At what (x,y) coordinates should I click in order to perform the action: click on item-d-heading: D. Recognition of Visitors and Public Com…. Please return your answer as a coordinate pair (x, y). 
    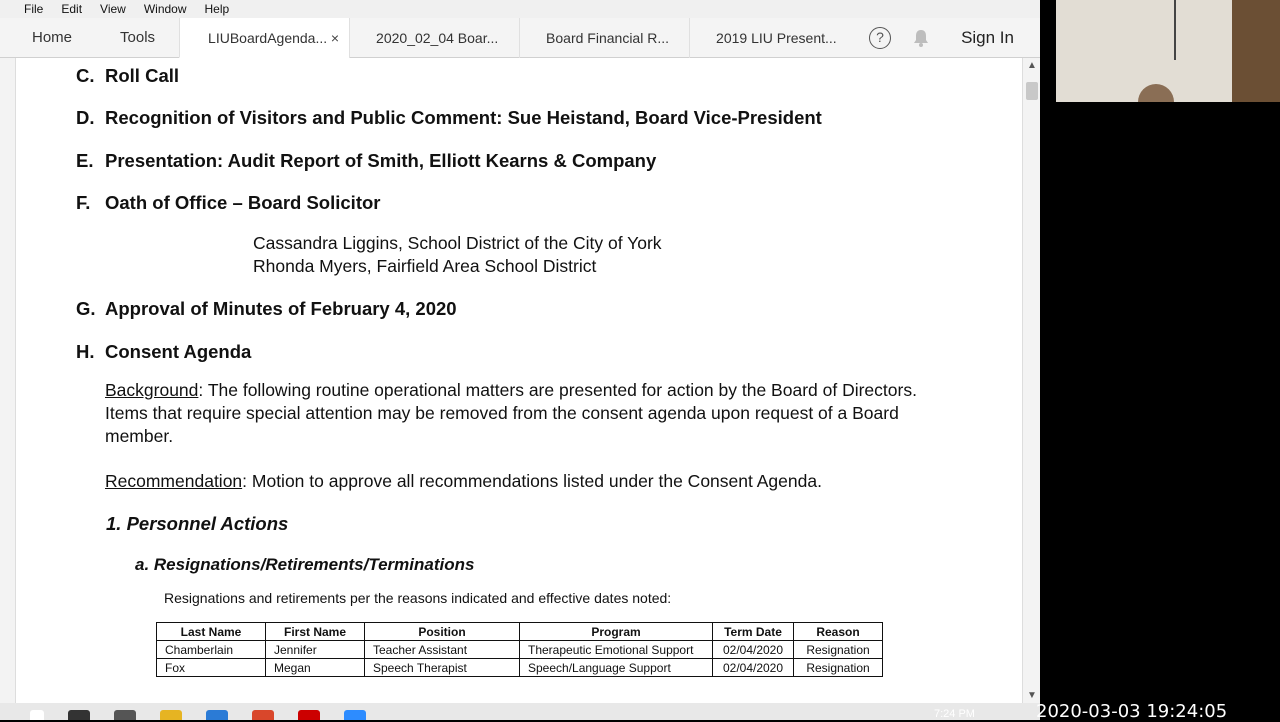
    Looking at the image, I should click on (449, 118).